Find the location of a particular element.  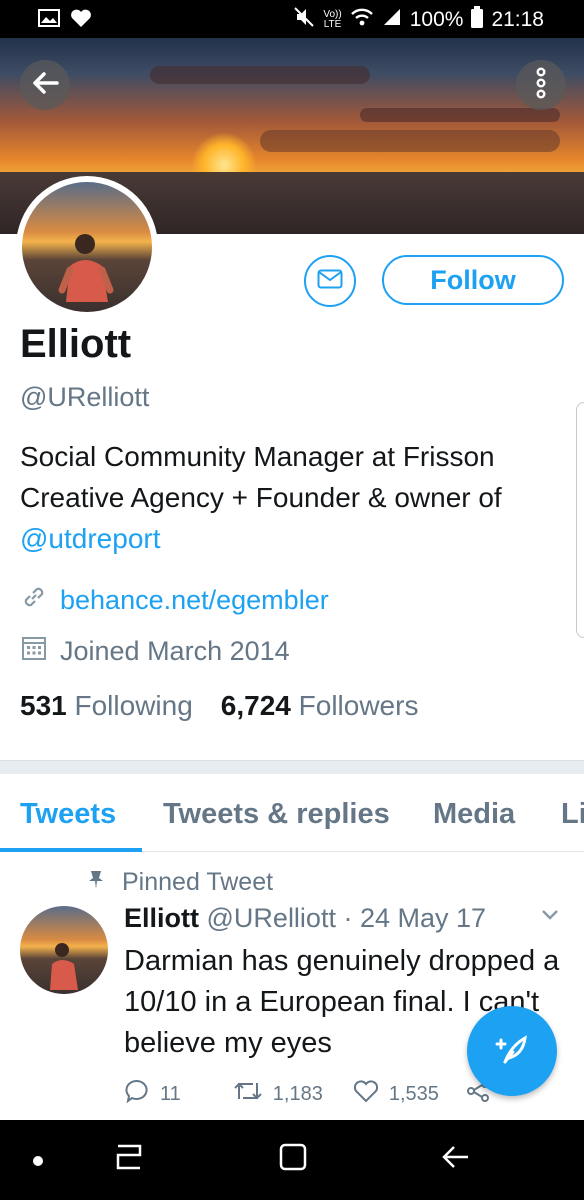

followers-count-link: 6,724 Followers is located at coordinates (320, 706).